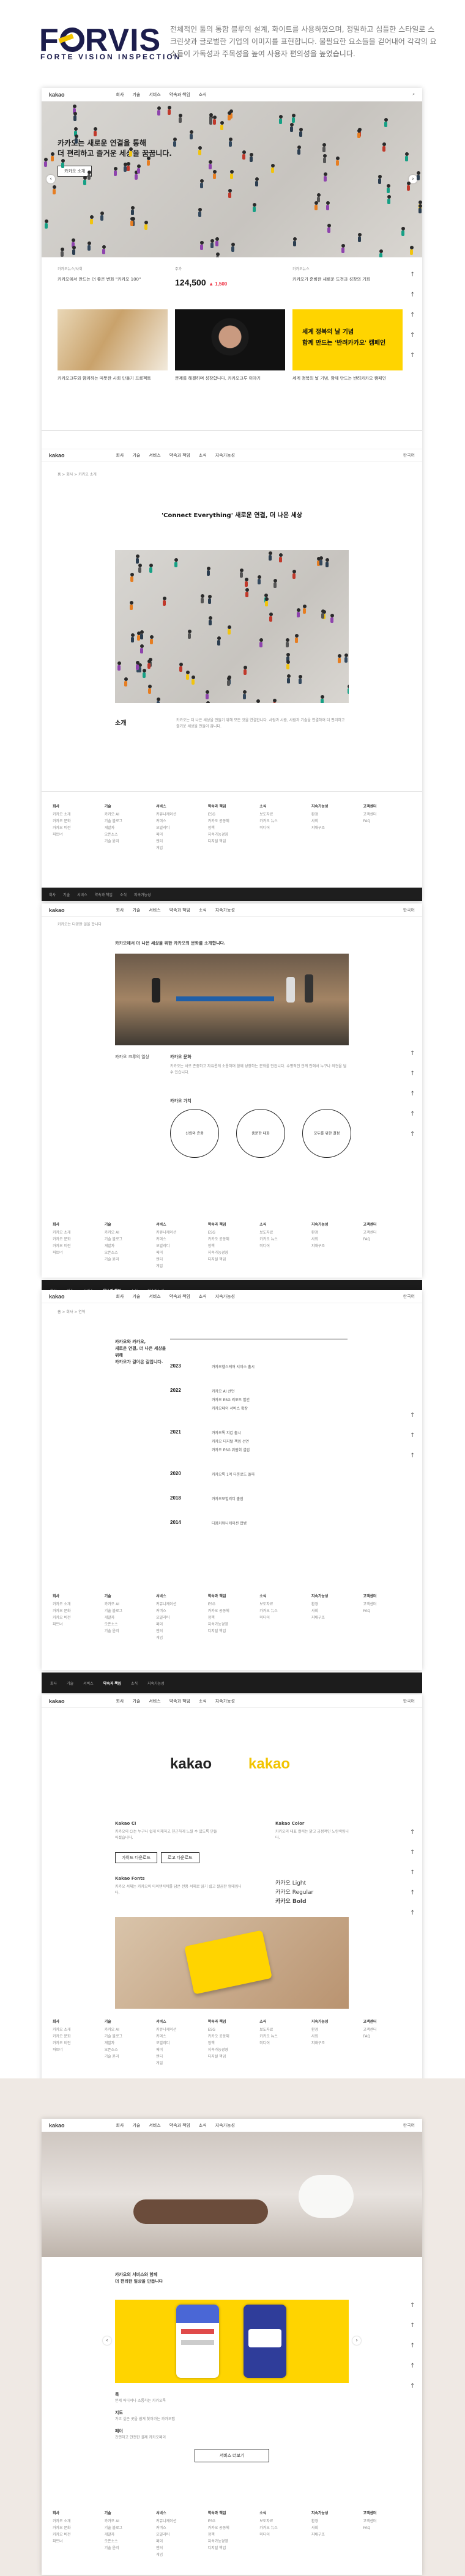 The image size is (465, 2576). What do you see at coordinates (335, 1597) in the screenshot?
I see `footer-heading: 지속가능성` at bounding box center [335, 1597].